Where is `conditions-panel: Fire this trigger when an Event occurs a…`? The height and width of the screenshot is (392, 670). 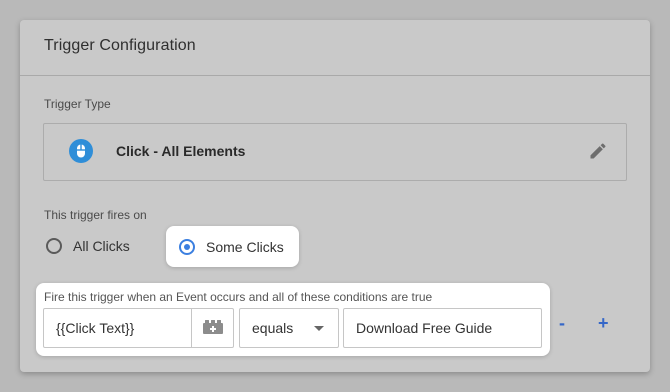 conditions-panel: Fire this trigger when an Event occurs a… is located at coordinates (293, 319).